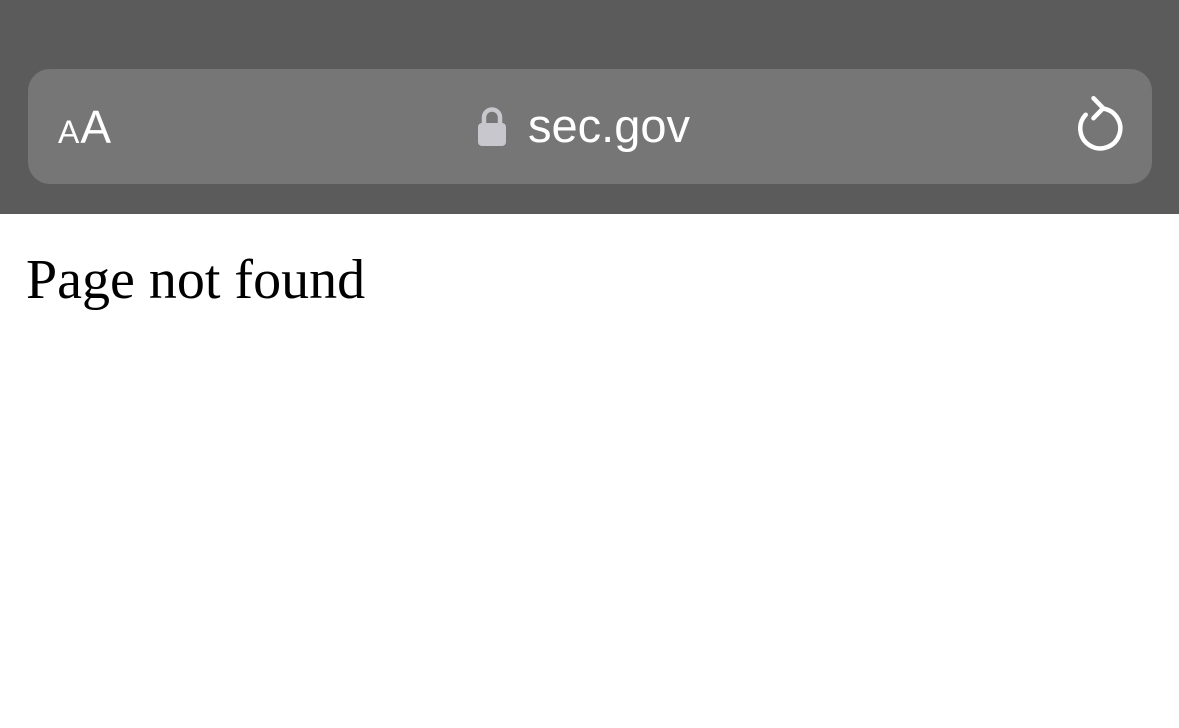 This screenshot has height=728, width=1179. What do you see at coordinates (609, 126) in the screenshot?
I see `address-url: sec.gov` at bounding box center [609, 126].